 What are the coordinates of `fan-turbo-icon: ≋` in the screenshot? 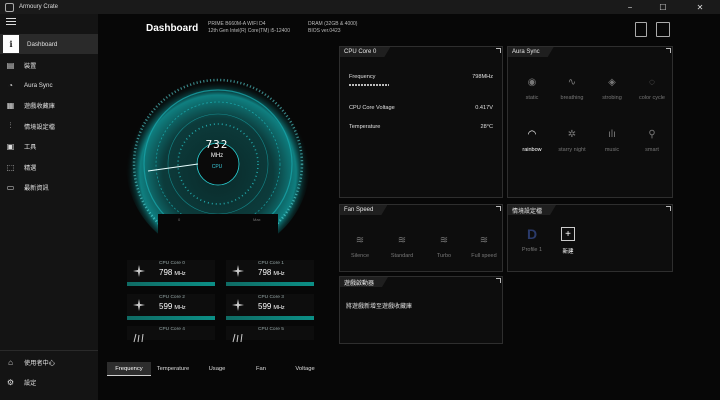 It's located at (444, 240).